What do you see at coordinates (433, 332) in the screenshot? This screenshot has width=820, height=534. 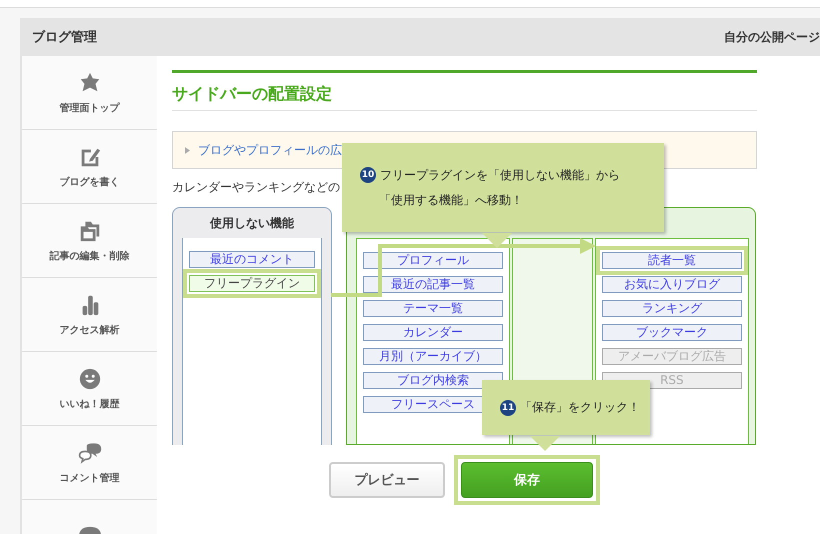 I see `feature-item: カレンダー` at bounding box center [433, 332].